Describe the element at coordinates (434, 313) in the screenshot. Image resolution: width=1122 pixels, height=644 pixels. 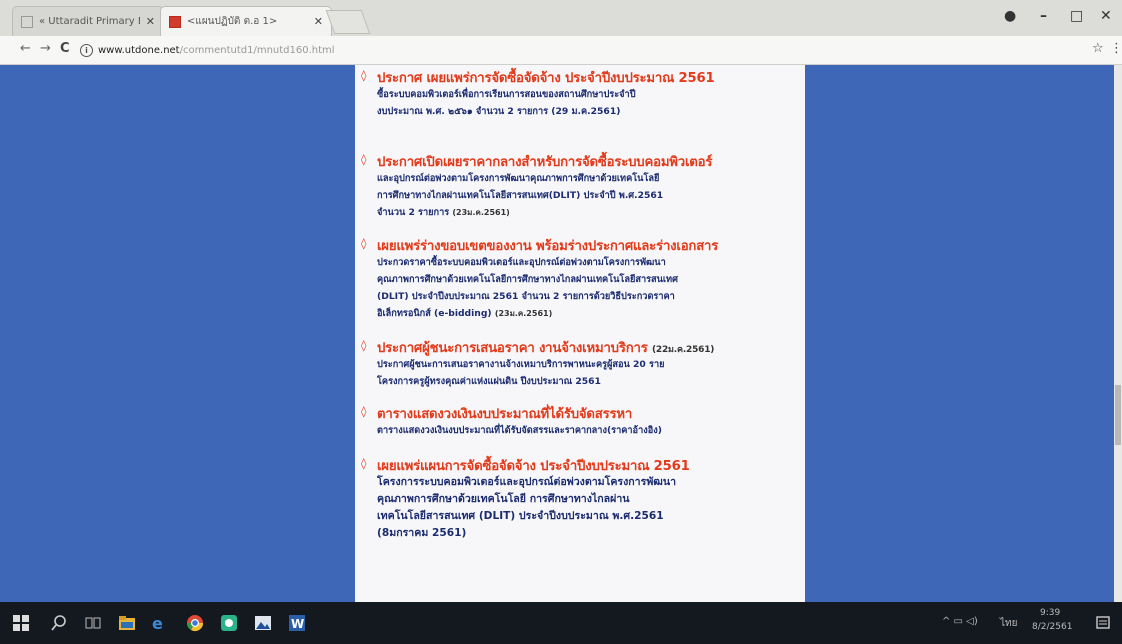
I see `description-line-text: อิเล็กทรอนิกส์ (e-bidding)` at that location.